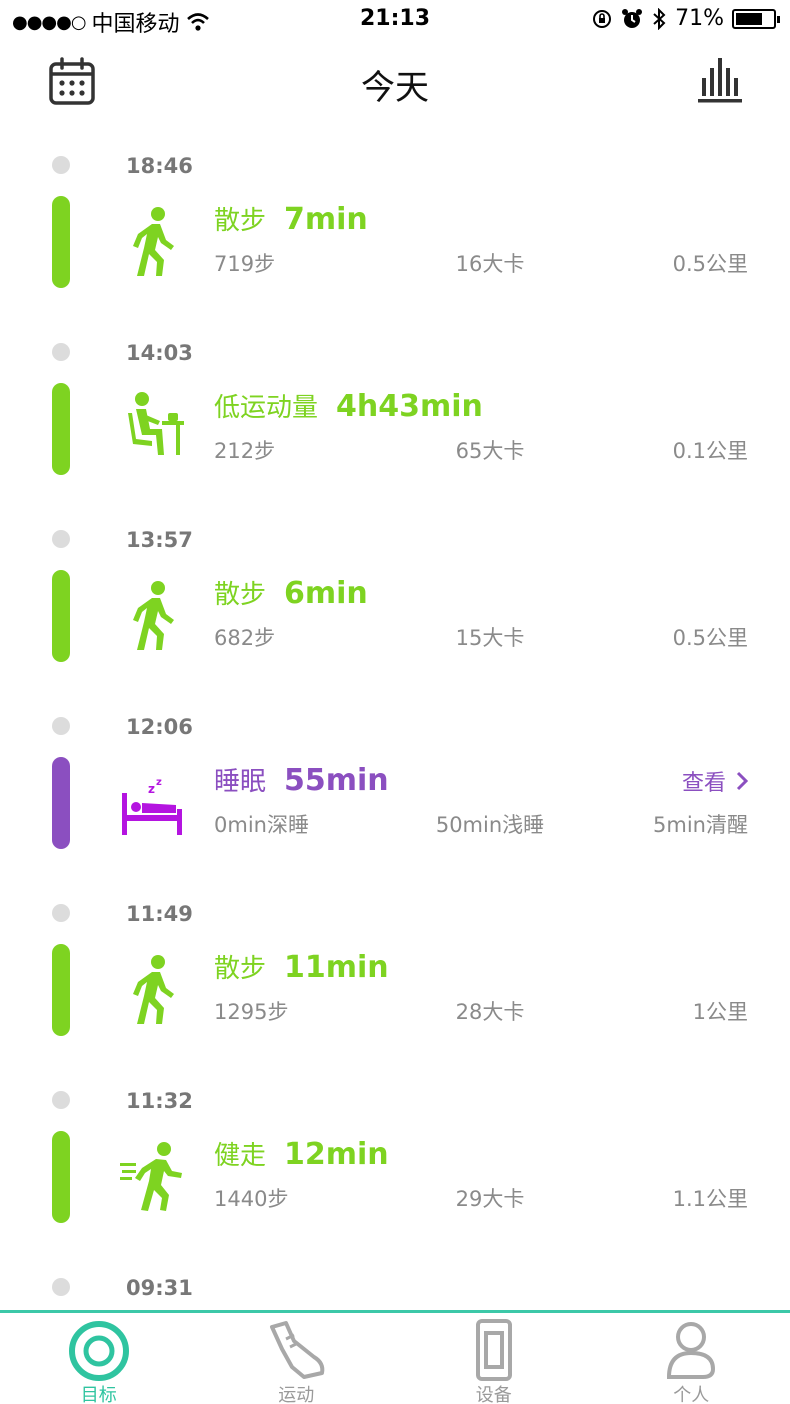  I want to click on entry-title: 睡眠 55min, so click(301, 779).